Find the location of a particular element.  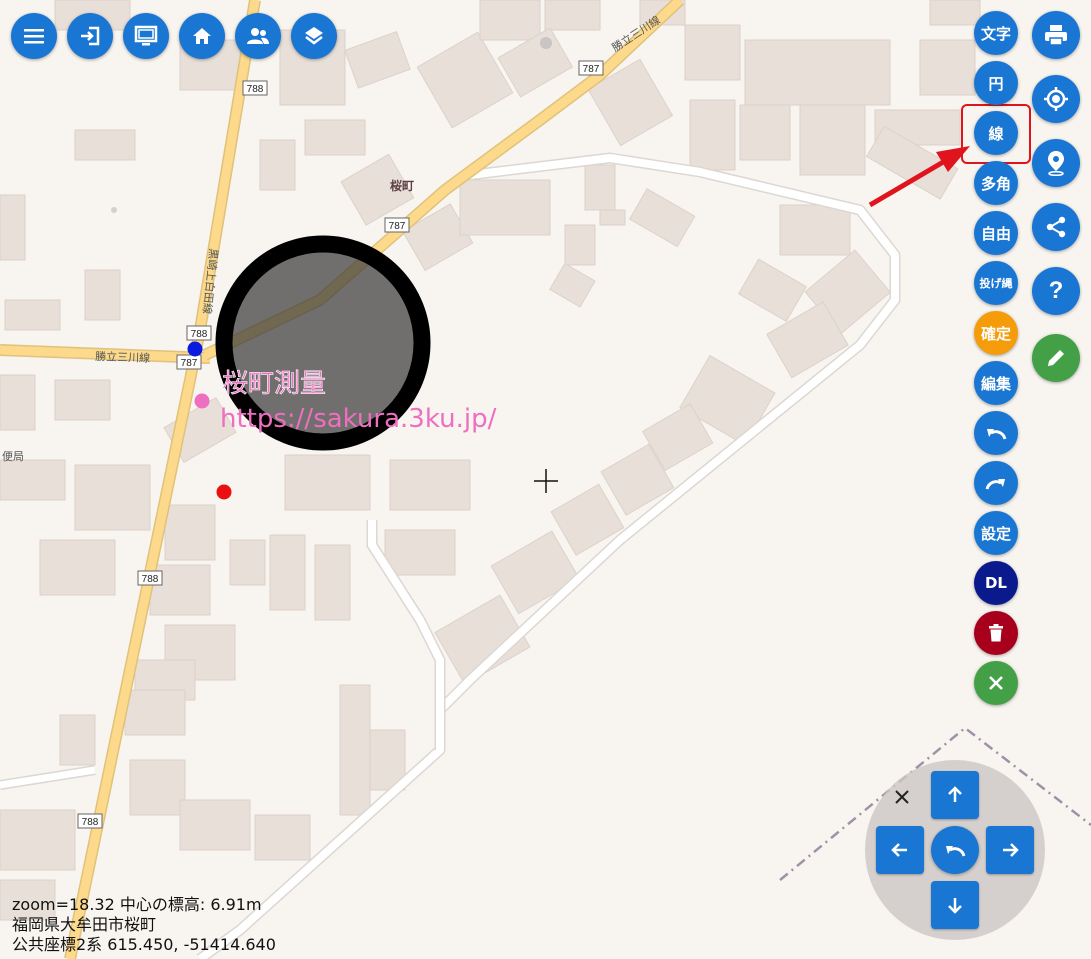

crosshair-location-icon is located at coordinates (1056, 99).